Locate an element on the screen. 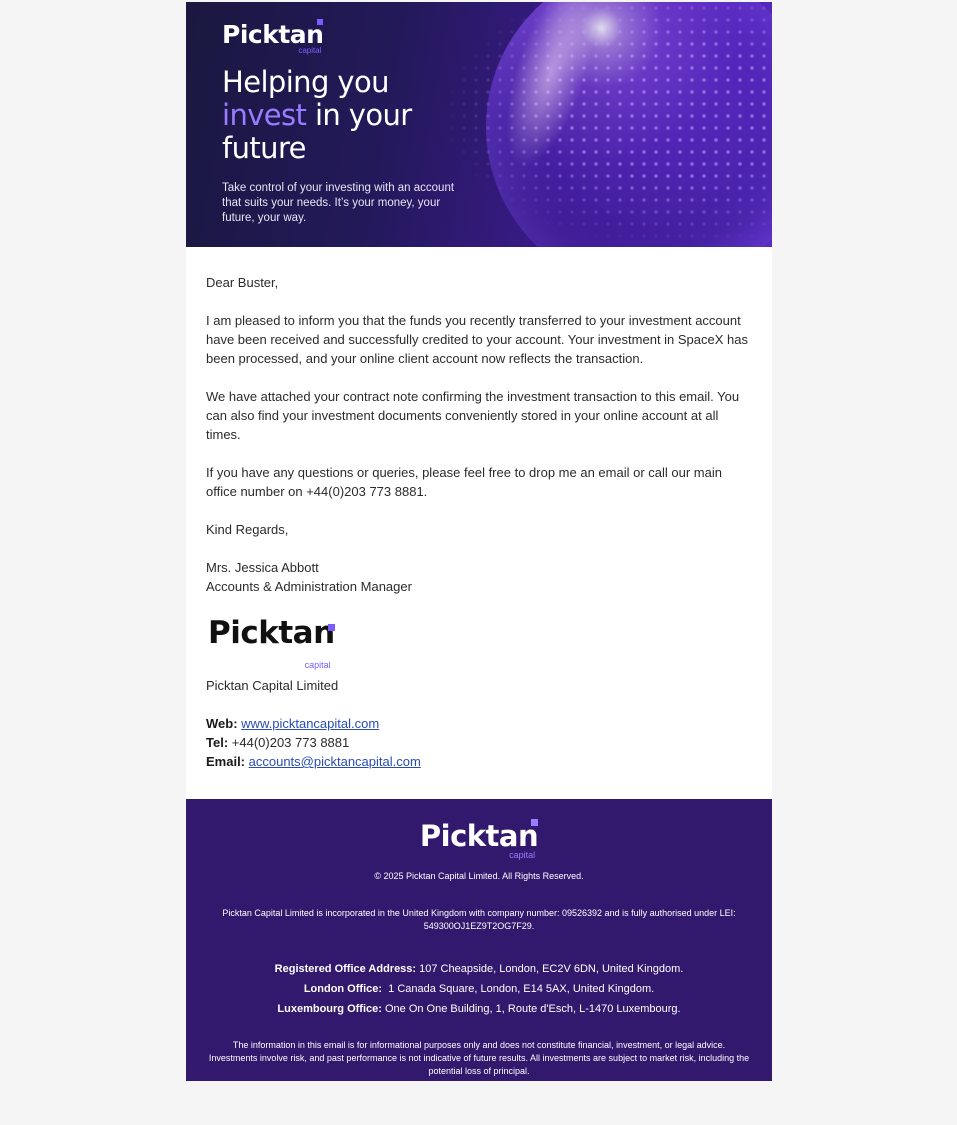 The image size is (957, 1125). web-link: www.picktancapital.com is located at coordinates (310, 723).